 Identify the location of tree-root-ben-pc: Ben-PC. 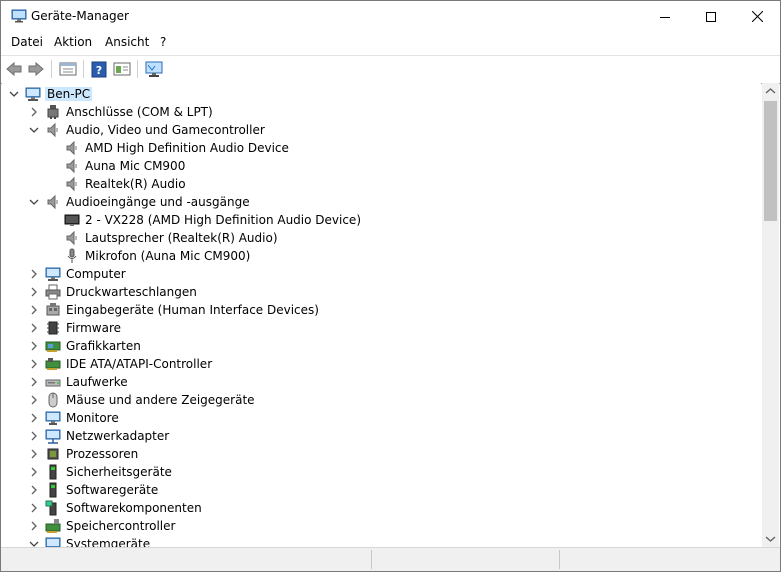
(381, 94).